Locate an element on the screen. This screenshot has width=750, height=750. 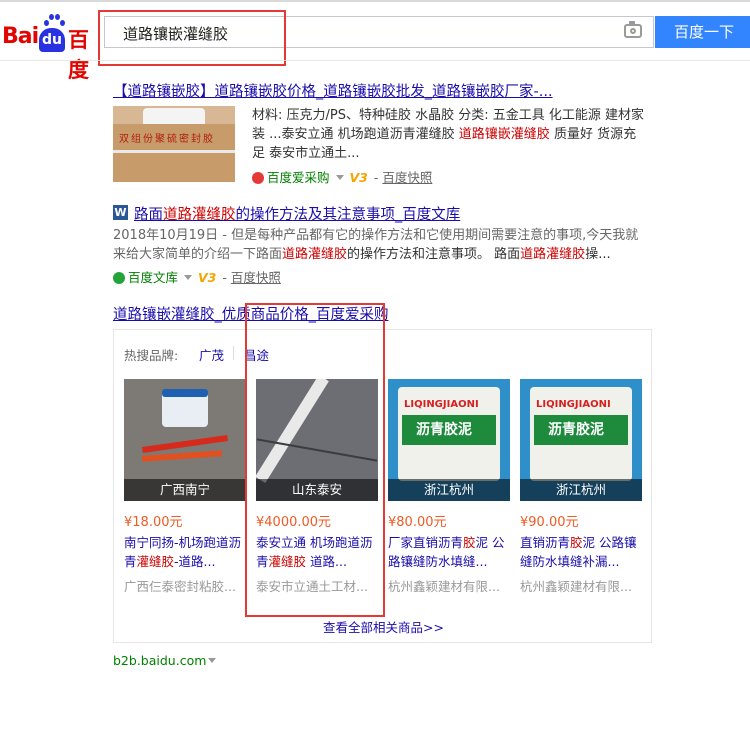
abstract-keyword: 道路镶嵌灌缝胶 is located at coordinates (504, 134).